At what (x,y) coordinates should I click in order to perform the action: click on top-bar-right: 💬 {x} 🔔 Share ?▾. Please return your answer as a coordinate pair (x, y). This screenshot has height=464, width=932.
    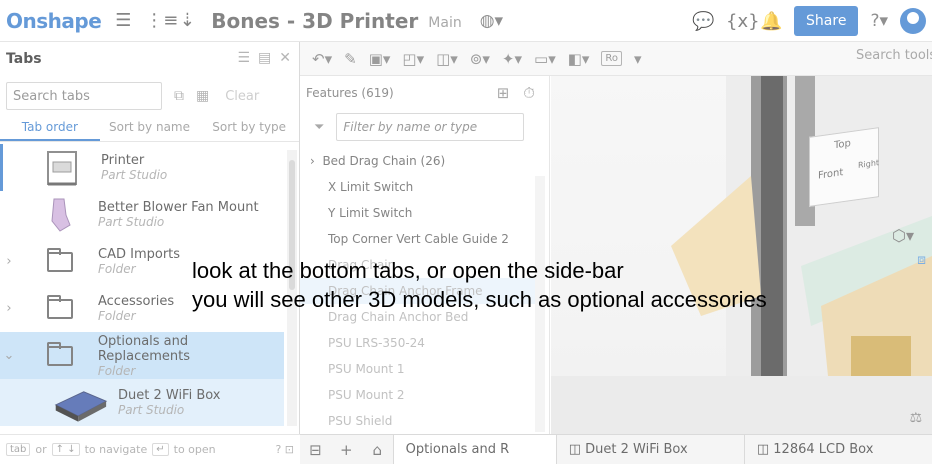
    Looking at the image, I should click on (805, 21).